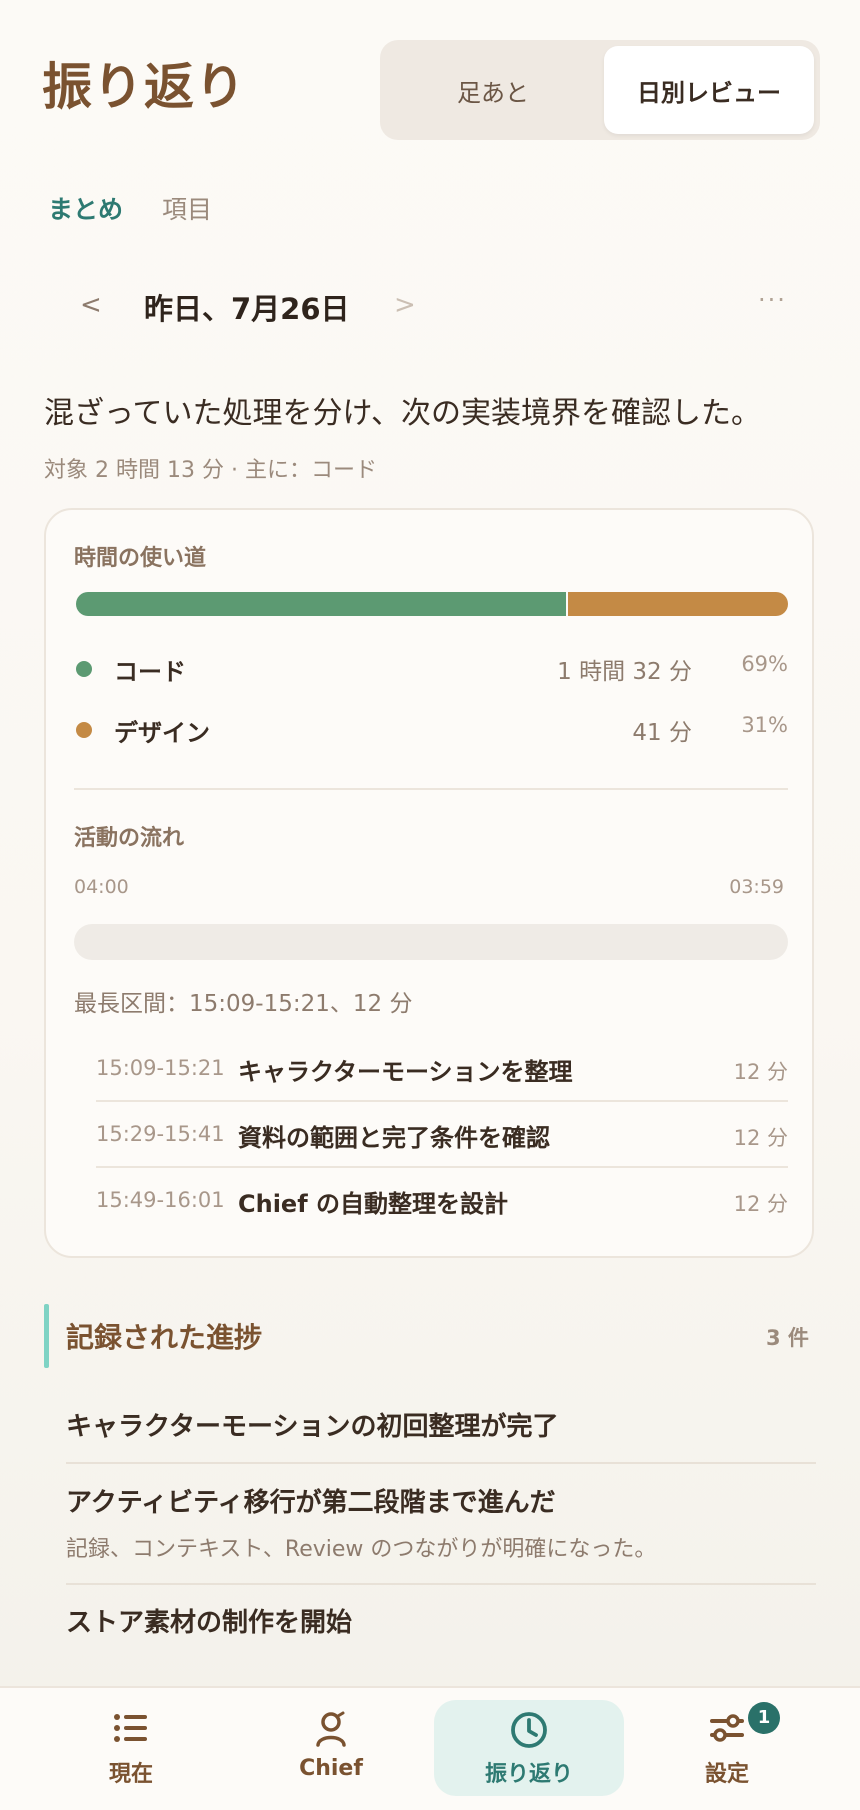 This screenshot has height=1810, width=860. What do you see at coordinates (402, 413) in the screenshot?
I see `summary-headline: 混ざっていた処理を分け、次の実装境界を確認した。` at bounding box center [402, 413].